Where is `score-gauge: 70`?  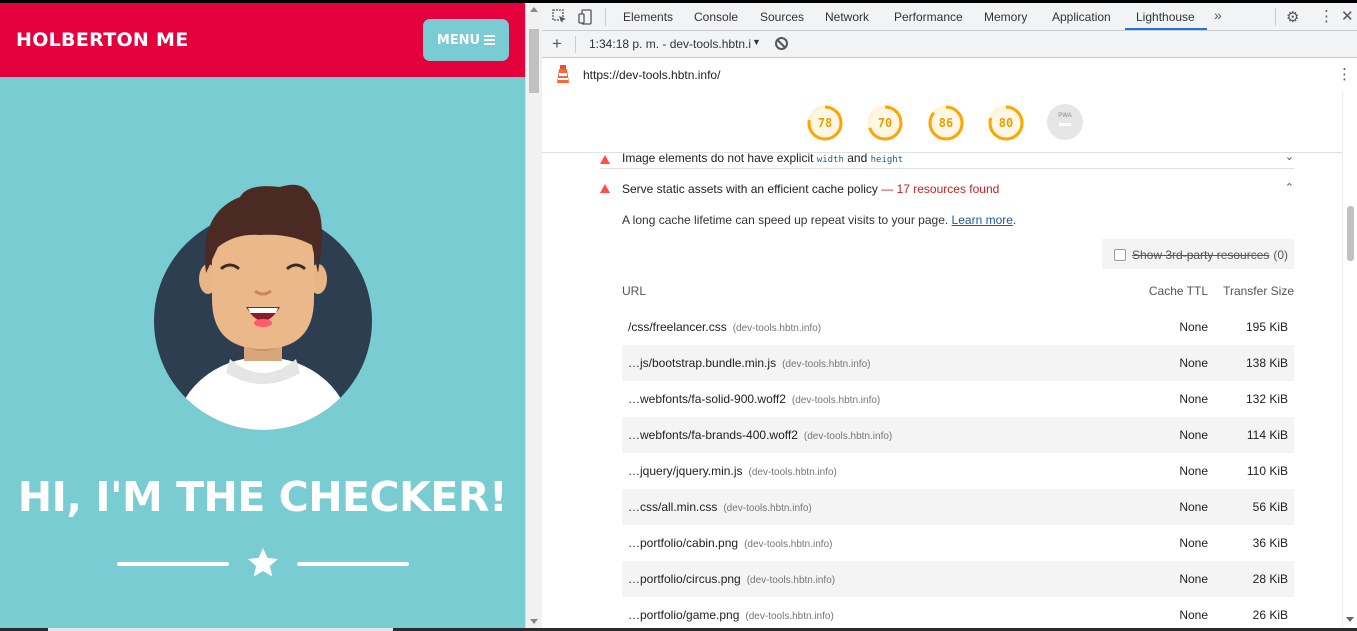 score-gauge: 70 is located at coordinates (885, 123).